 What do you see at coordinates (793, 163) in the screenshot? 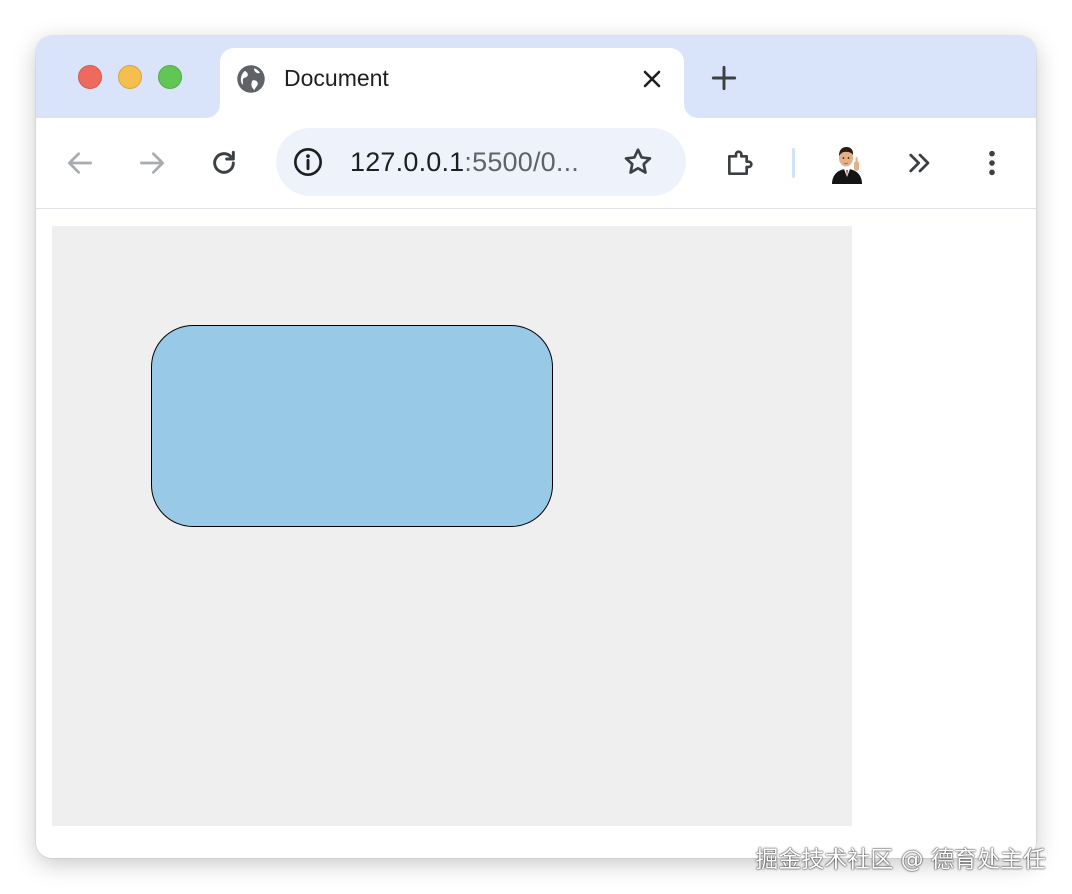
I see `toolbar-separator` at bounding box center [793, 163].